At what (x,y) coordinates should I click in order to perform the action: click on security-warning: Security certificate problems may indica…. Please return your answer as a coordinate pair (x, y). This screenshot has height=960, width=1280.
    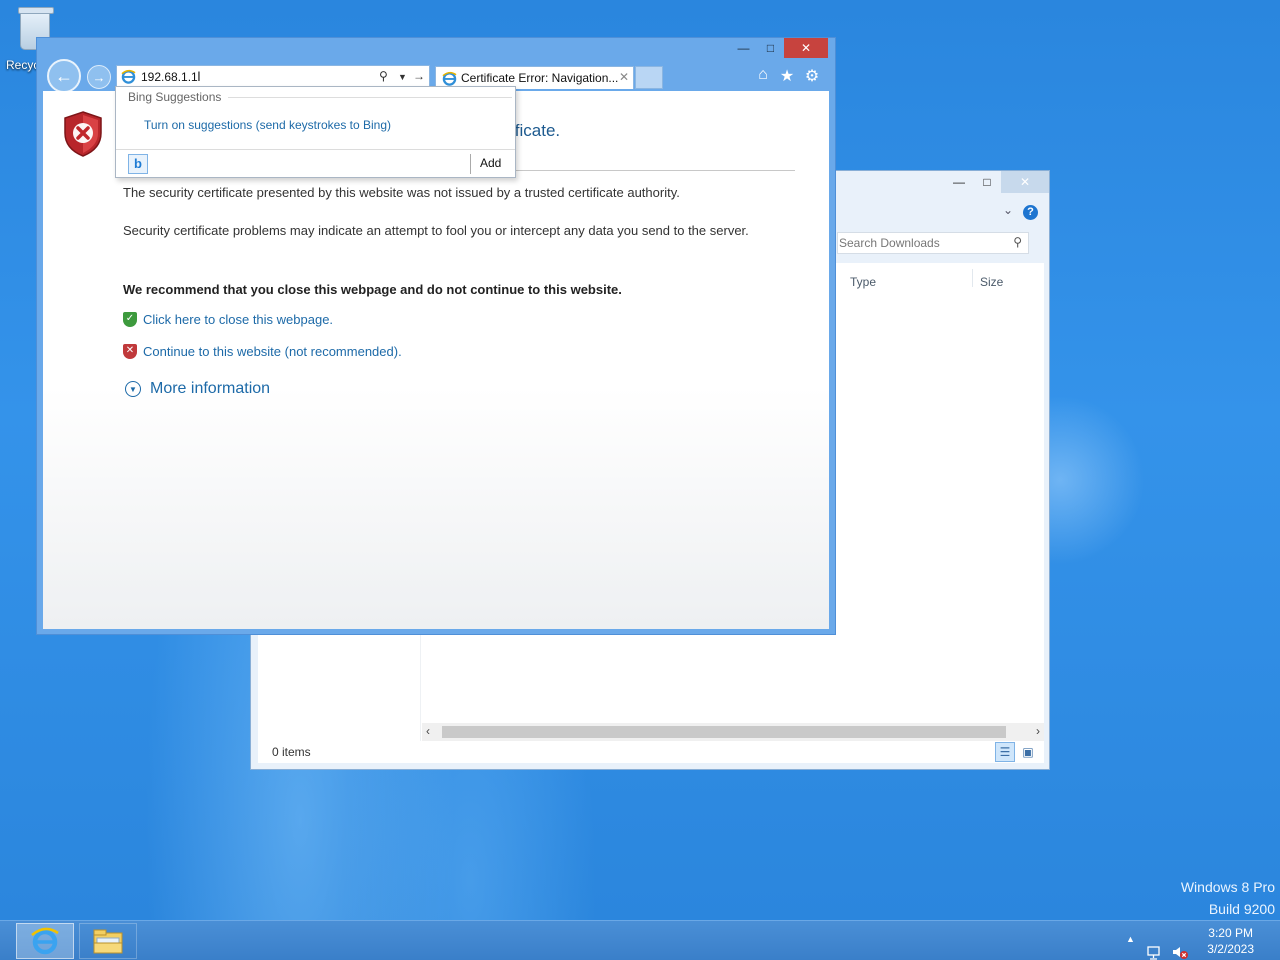
    Looking at the image, I should click on (436, 230).